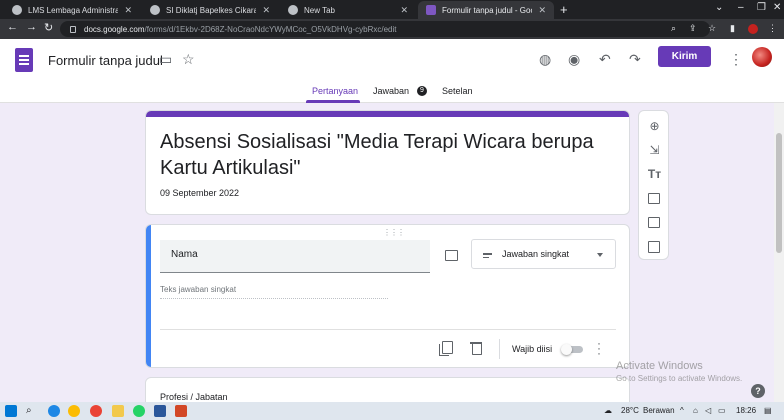  I want to click on forward-icon: →, so click(31, 27).